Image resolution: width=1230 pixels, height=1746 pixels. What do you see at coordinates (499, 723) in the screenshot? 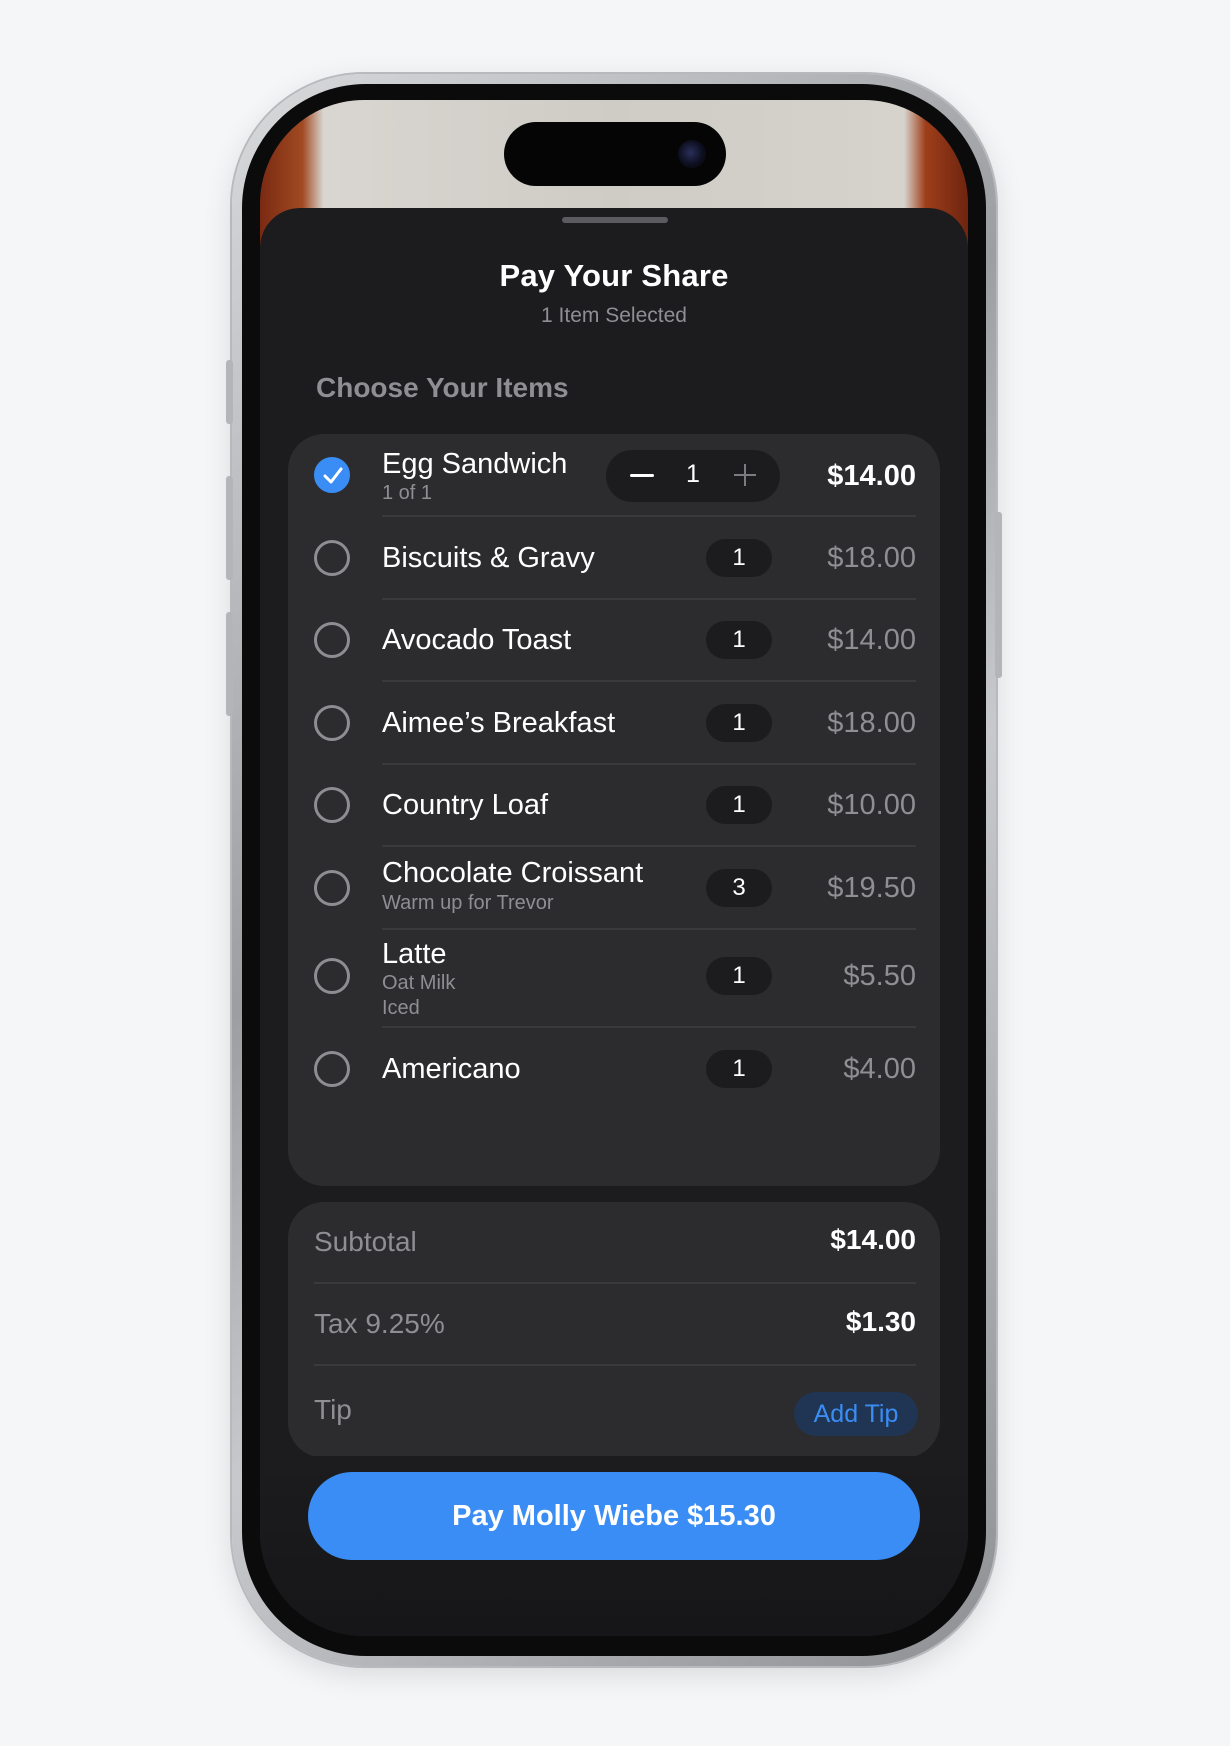
I see `item-name: Aimee’s Breakfast` at bounding box center [499, 723].